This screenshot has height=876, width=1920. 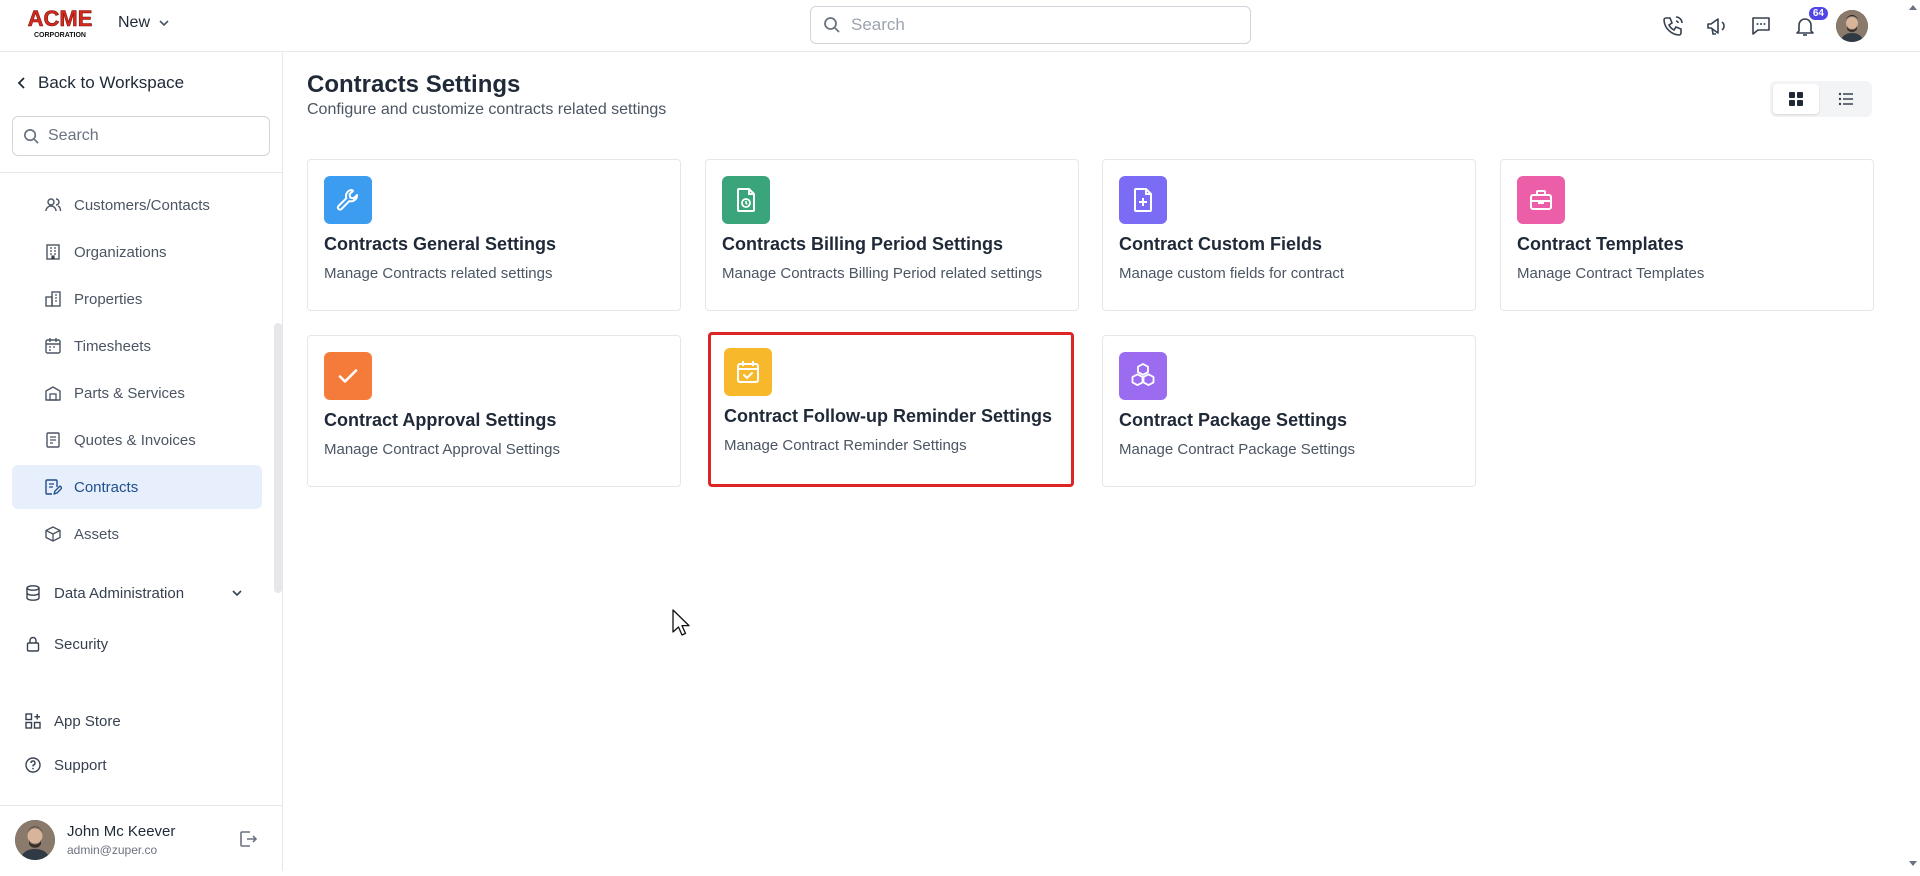 I want to click on calendar-check-icon, so click(x=748, y=372).